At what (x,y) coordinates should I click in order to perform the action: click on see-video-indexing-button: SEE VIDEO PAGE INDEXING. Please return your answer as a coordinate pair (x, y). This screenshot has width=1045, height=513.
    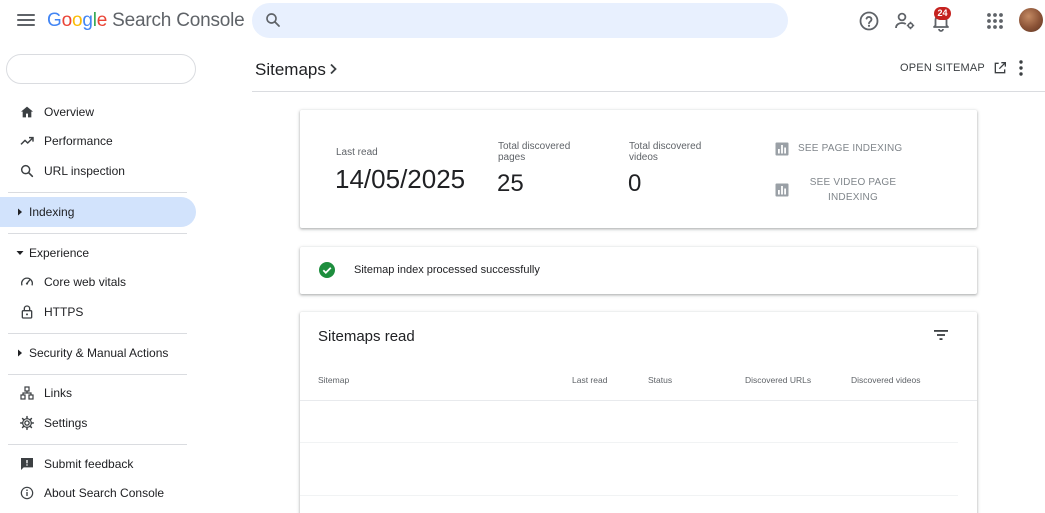
    Looking at the image, I should click on (841, 190).